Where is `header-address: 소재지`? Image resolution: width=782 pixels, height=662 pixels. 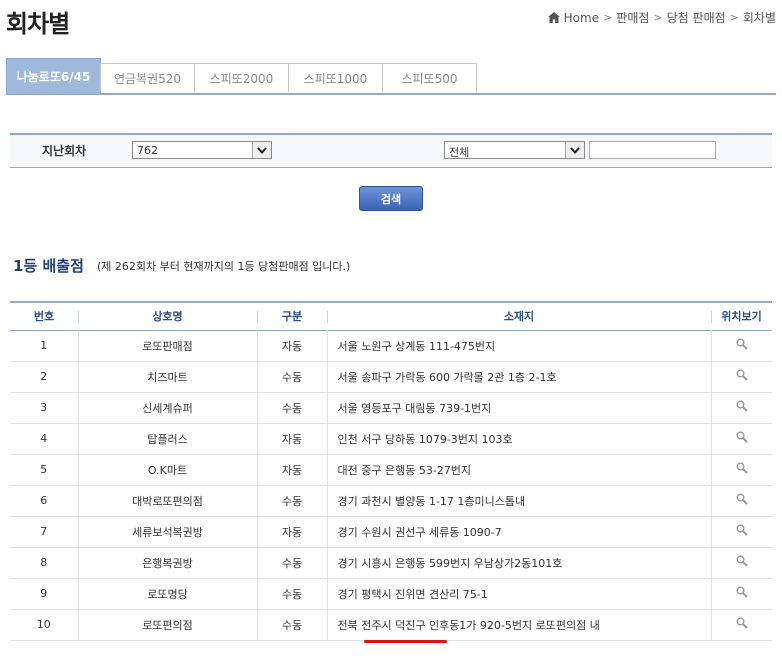 header-address: 소재지 is located at coordinates (519, 316).